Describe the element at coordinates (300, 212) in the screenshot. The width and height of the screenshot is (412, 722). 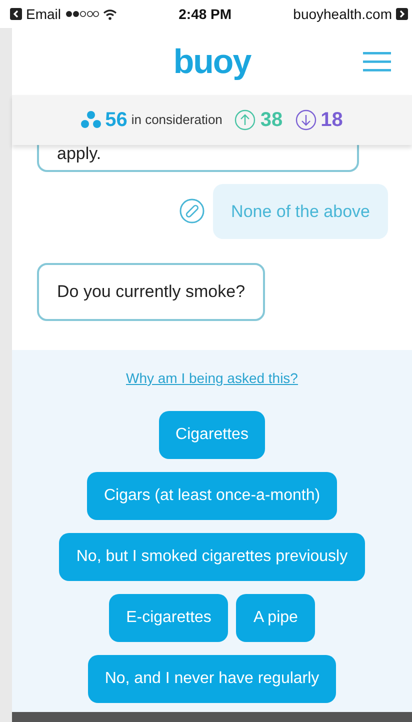
I see `answer-bubble: None of the above` at that location.